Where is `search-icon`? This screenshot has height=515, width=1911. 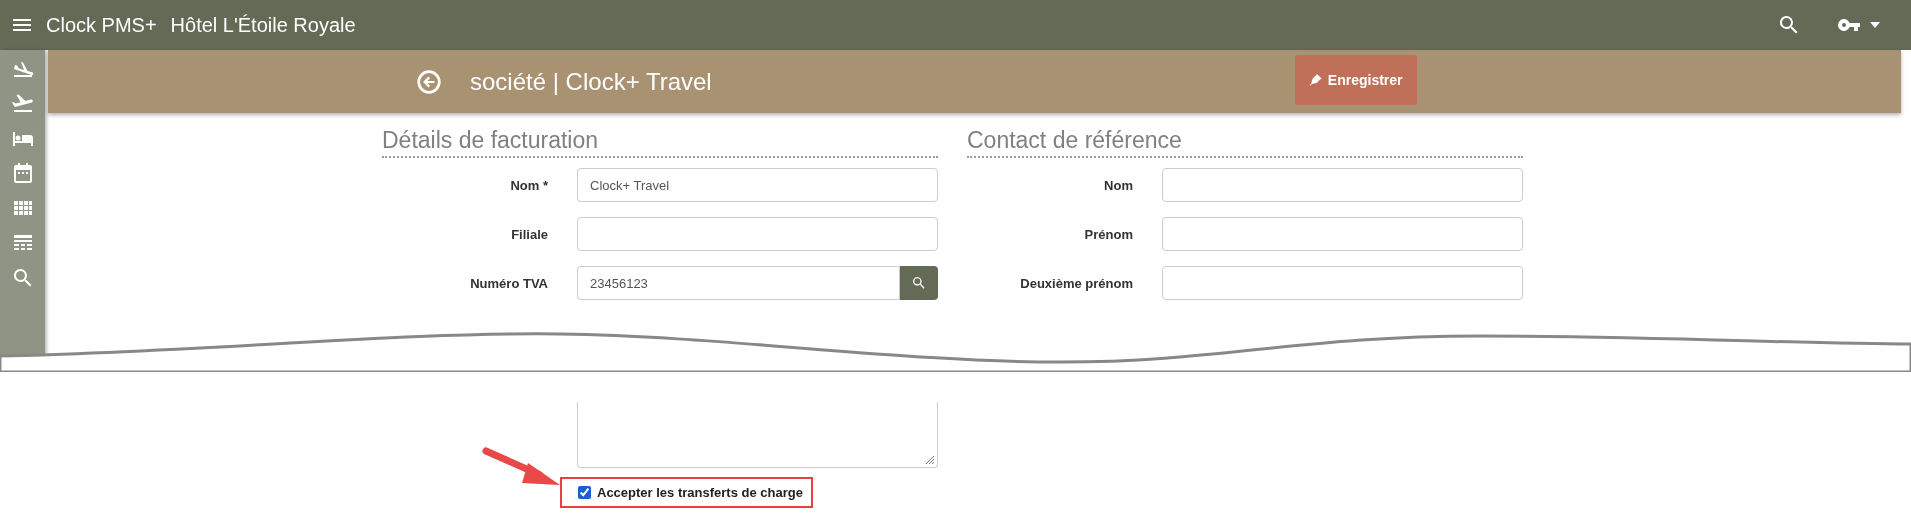 search-icon is located at coordinates (919, 283).